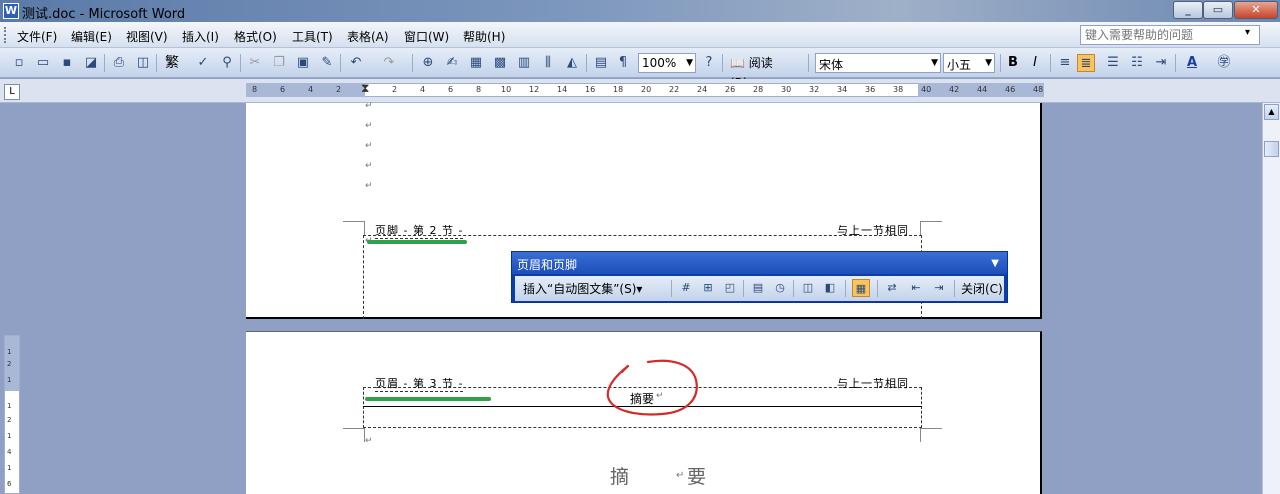 The height and width of the screenshot is (494, 1280). What do you see at coordinates (476, 63) in the screenshot?
I see `insert-table-icon: ▦` at bounding box center [476, 63].